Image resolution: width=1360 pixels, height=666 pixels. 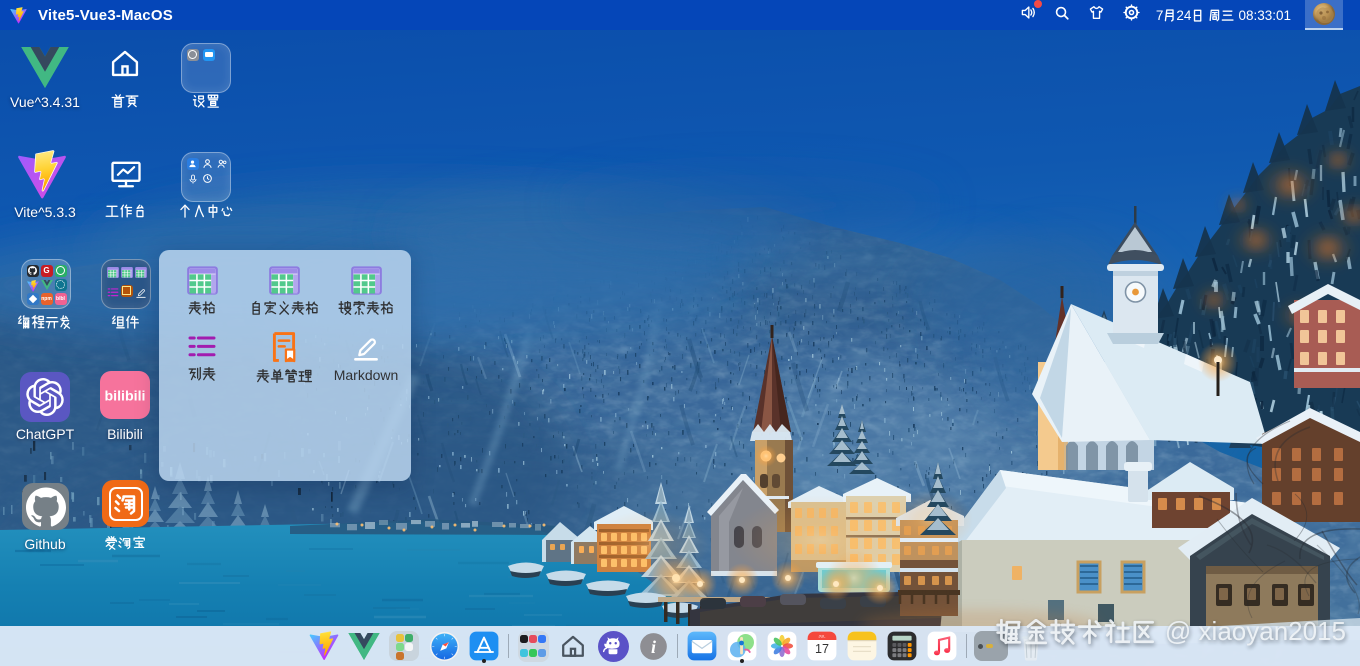 What do you see at coordinates (823, 635) in the screenshot?
I see `svg-text: JUL` at bounding box center [823, 635].